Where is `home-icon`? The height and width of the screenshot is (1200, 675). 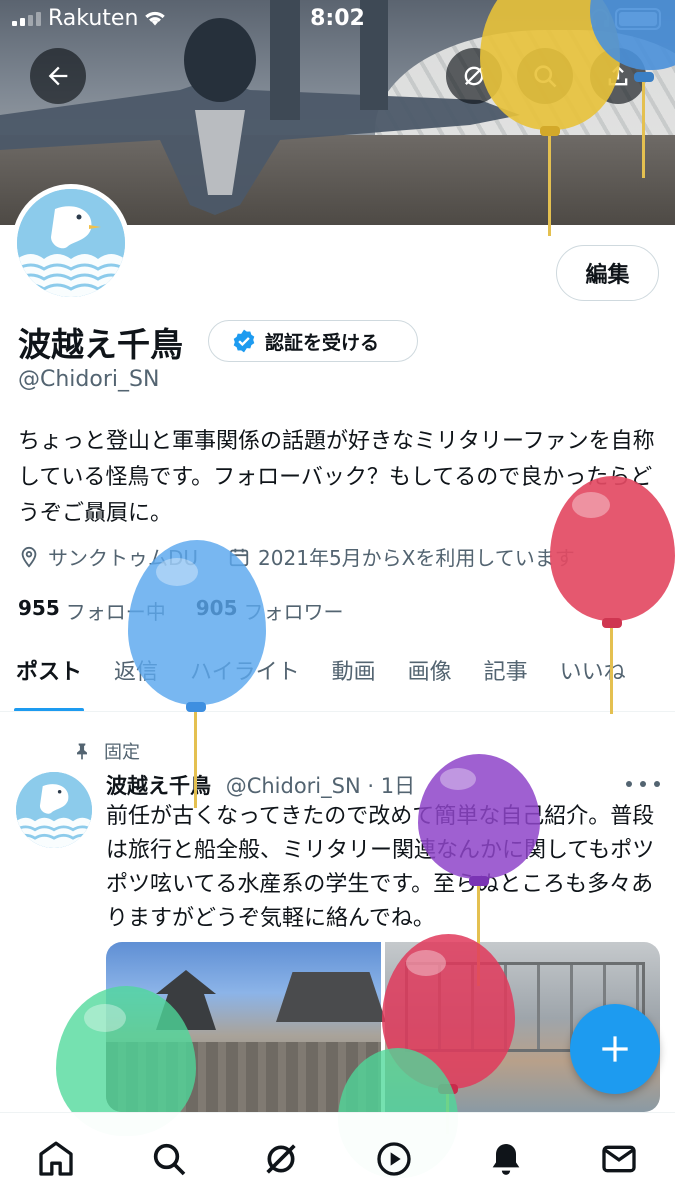
home-icon is located at coordinates (56, 1158).